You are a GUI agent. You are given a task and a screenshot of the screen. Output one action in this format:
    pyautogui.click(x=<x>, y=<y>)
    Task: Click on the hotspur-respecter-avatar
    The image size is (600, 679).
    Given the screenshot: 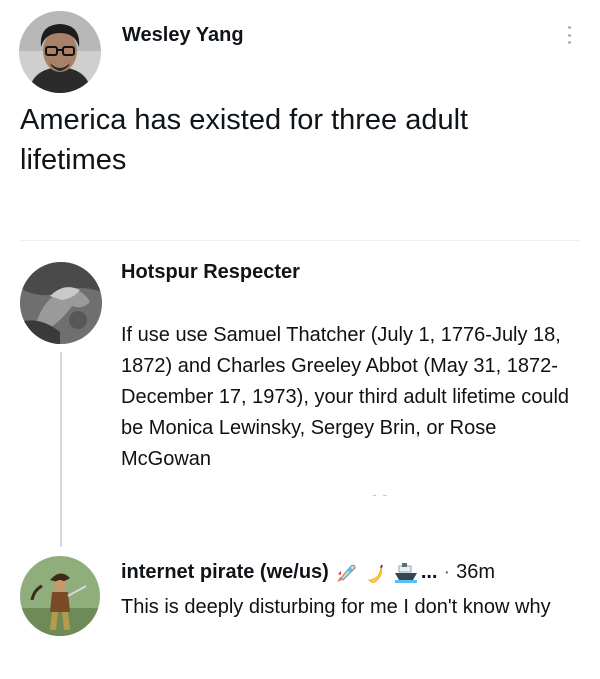 What is the action you would take?
    pyautogui.click(x=61, y=303)
    